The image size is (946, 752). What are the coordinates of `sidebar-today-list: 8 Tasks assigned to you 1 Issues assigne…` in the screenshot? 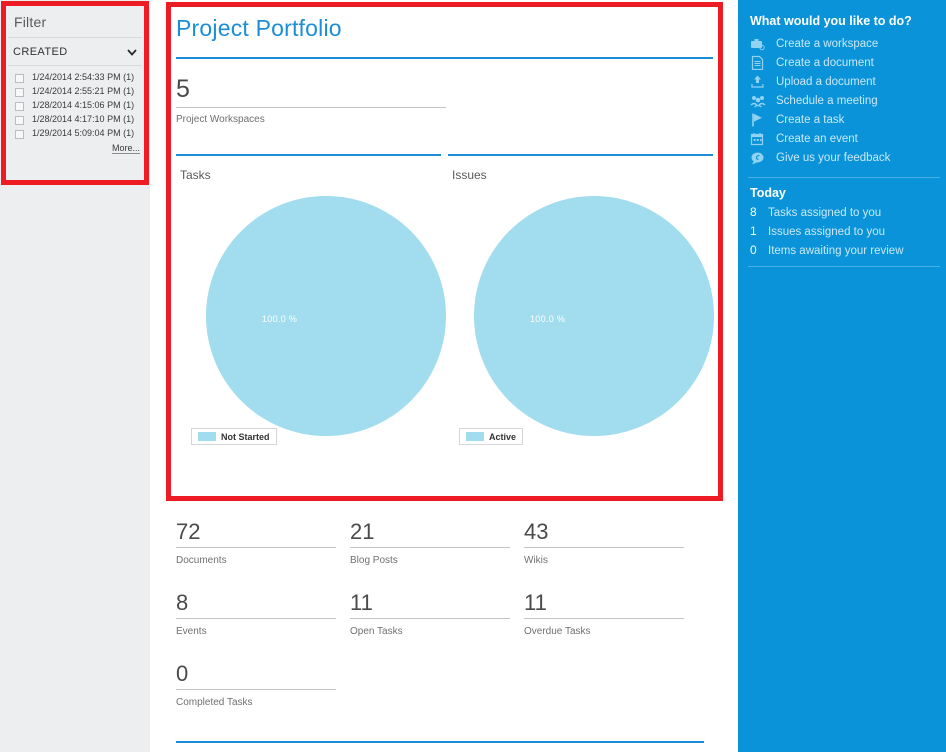 It's located at (845, 233).